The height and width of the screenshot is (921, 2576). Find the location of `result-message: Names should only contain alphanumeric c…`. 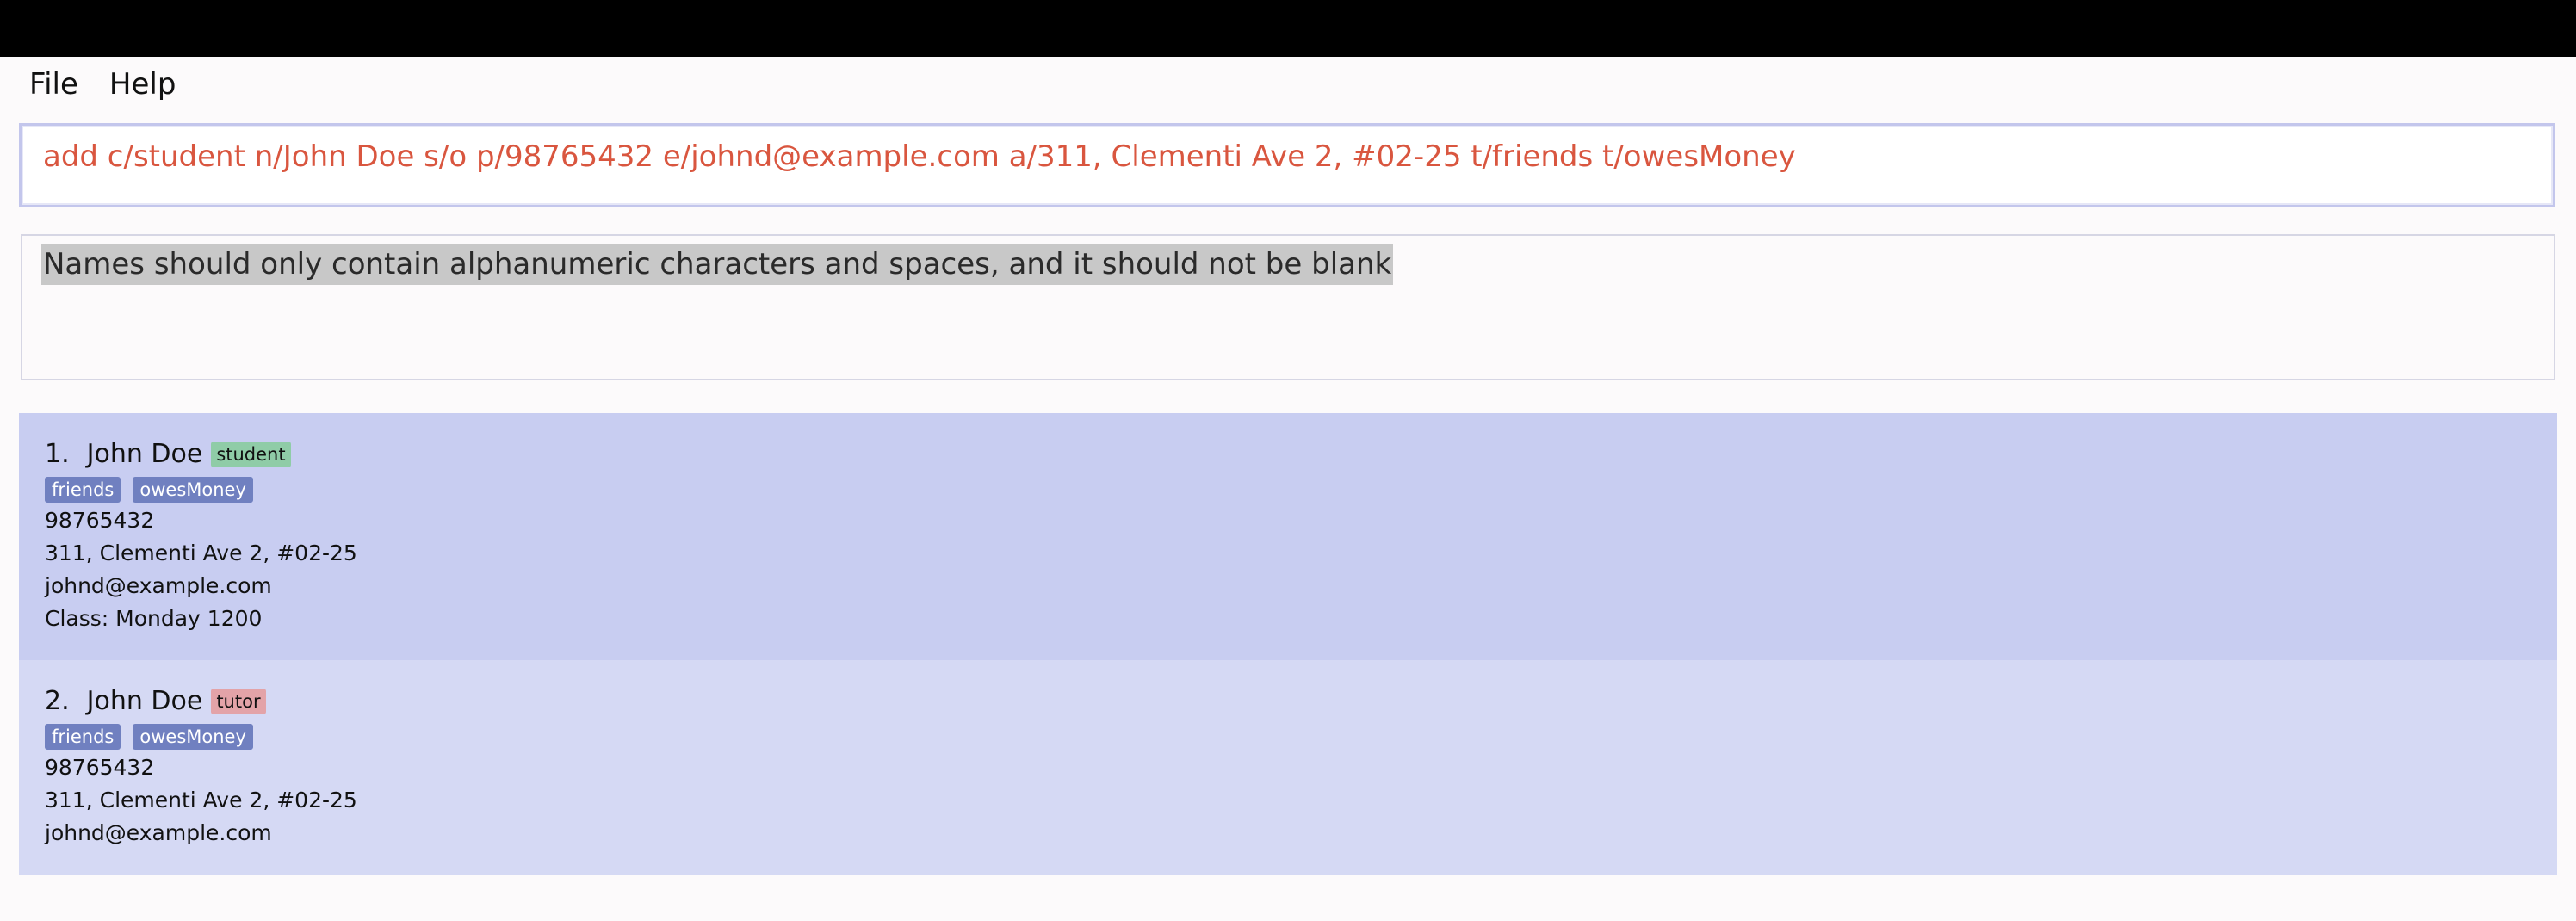

result-message: Names should only contain alphanumeric c… is located at coordinates (717, 264).